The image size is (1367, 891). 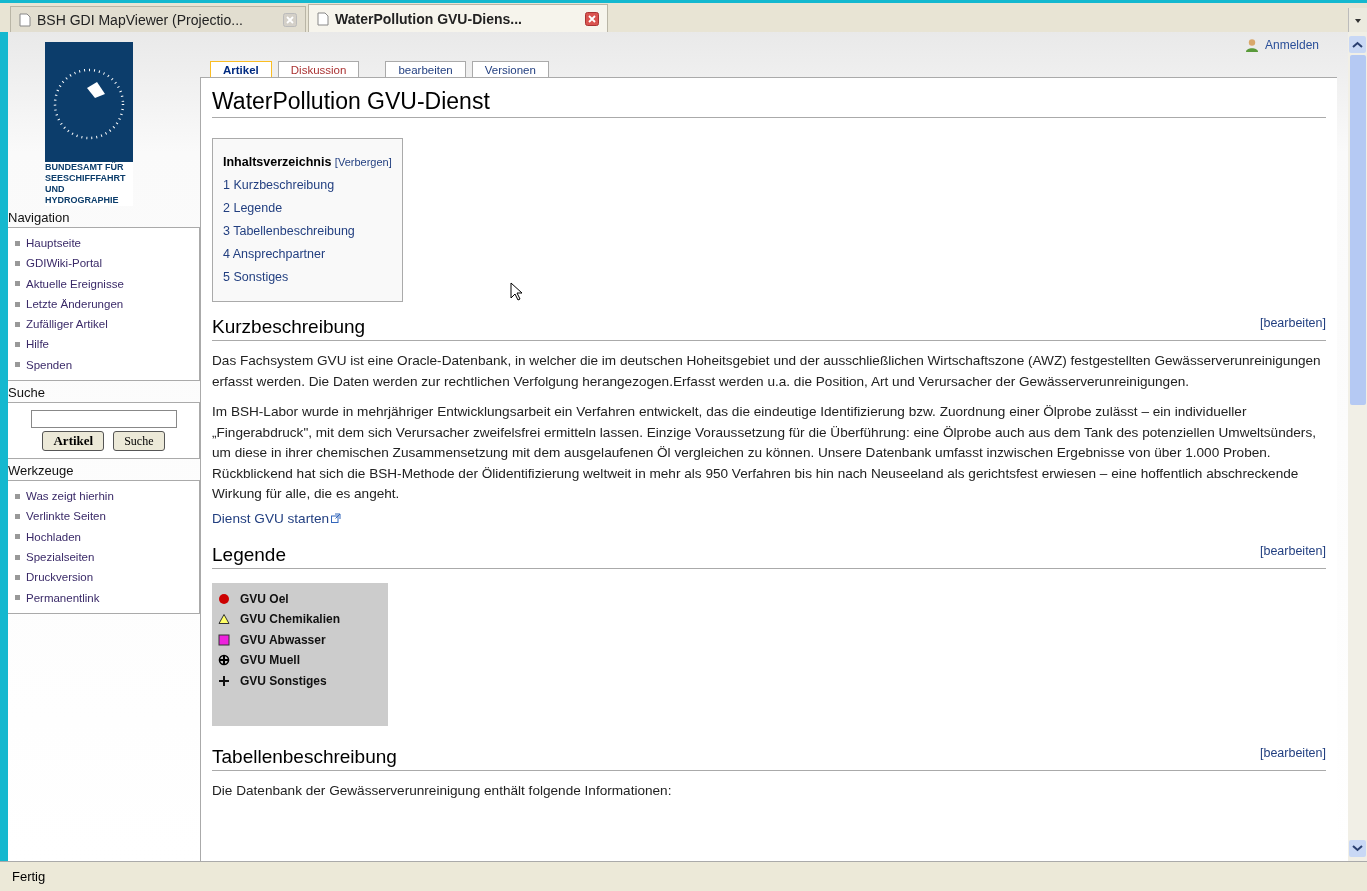 I want to click on navigation-link: GDIWiki-Portal, so click(x=64, y=263).